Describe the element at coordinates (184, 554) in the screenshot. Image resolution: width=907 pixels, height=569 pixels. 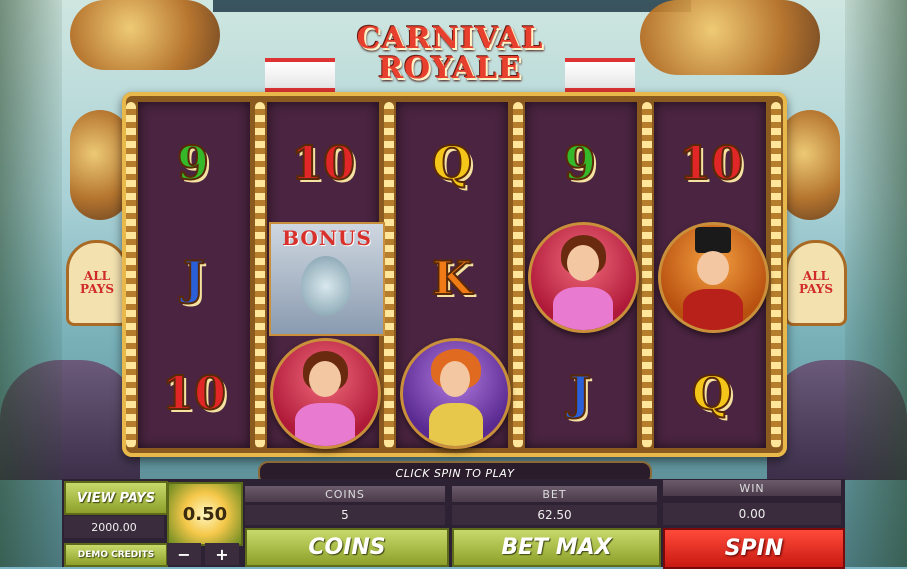
I see `decrease-coin-button: −` at that location.